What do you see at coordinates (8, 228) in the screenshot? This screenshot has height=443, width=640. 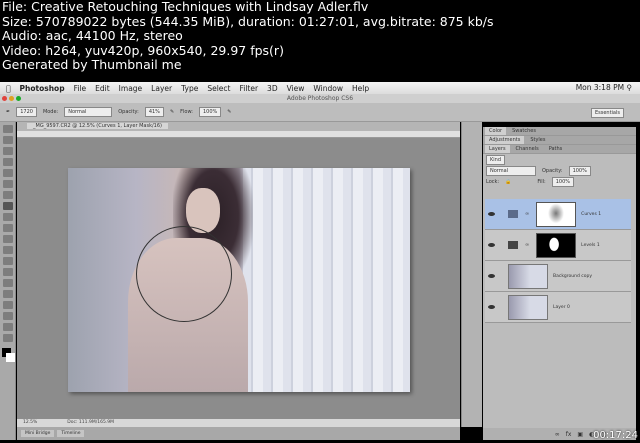 I see `history-brush-tool-icon` at bounding box center [8, 228].